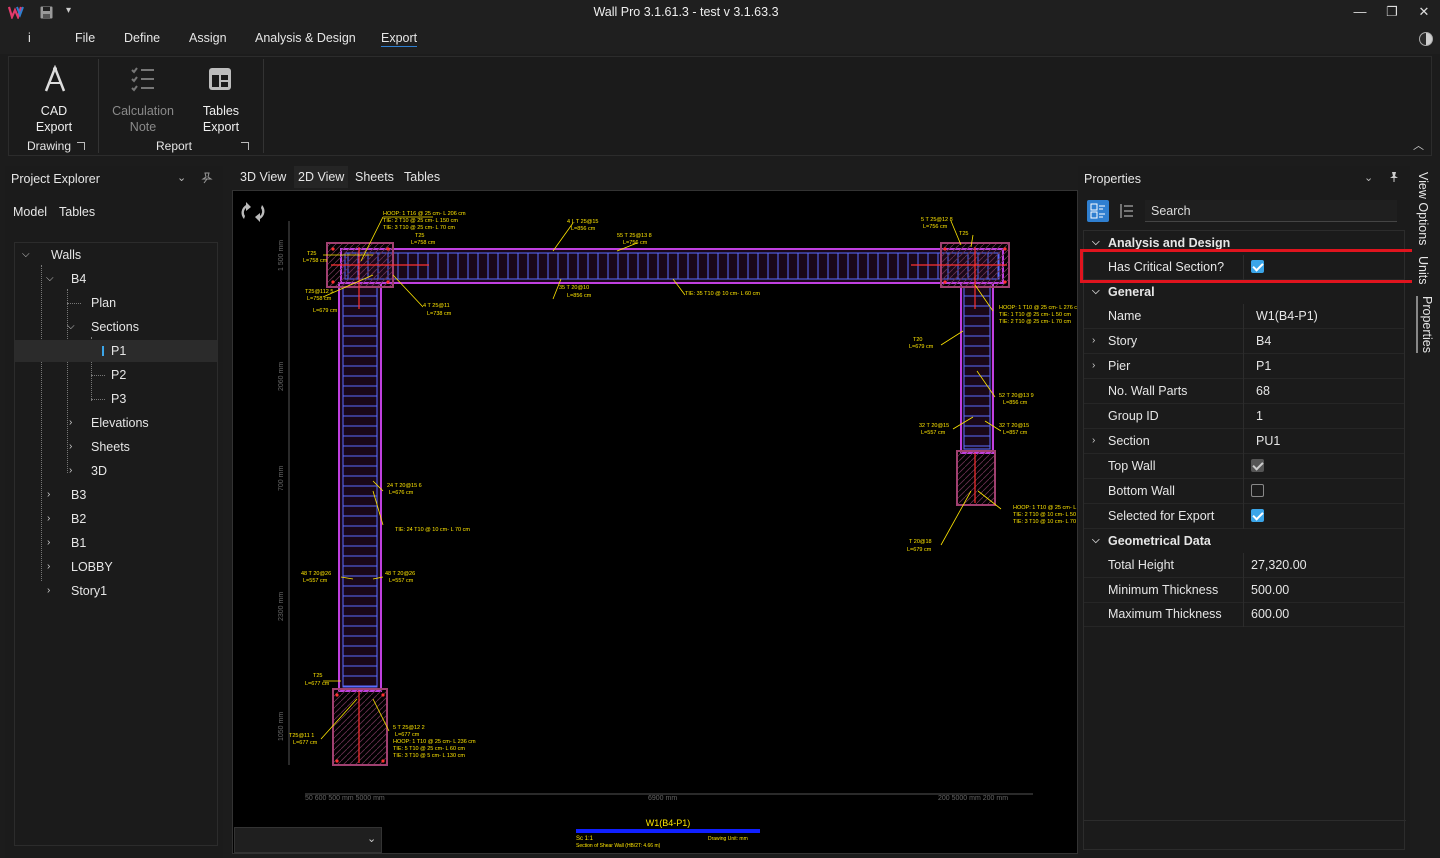  What do you see at coordinates (79, 279) in the screenshot?
I see `tree-label: B4` at bounding box center [79, 279].